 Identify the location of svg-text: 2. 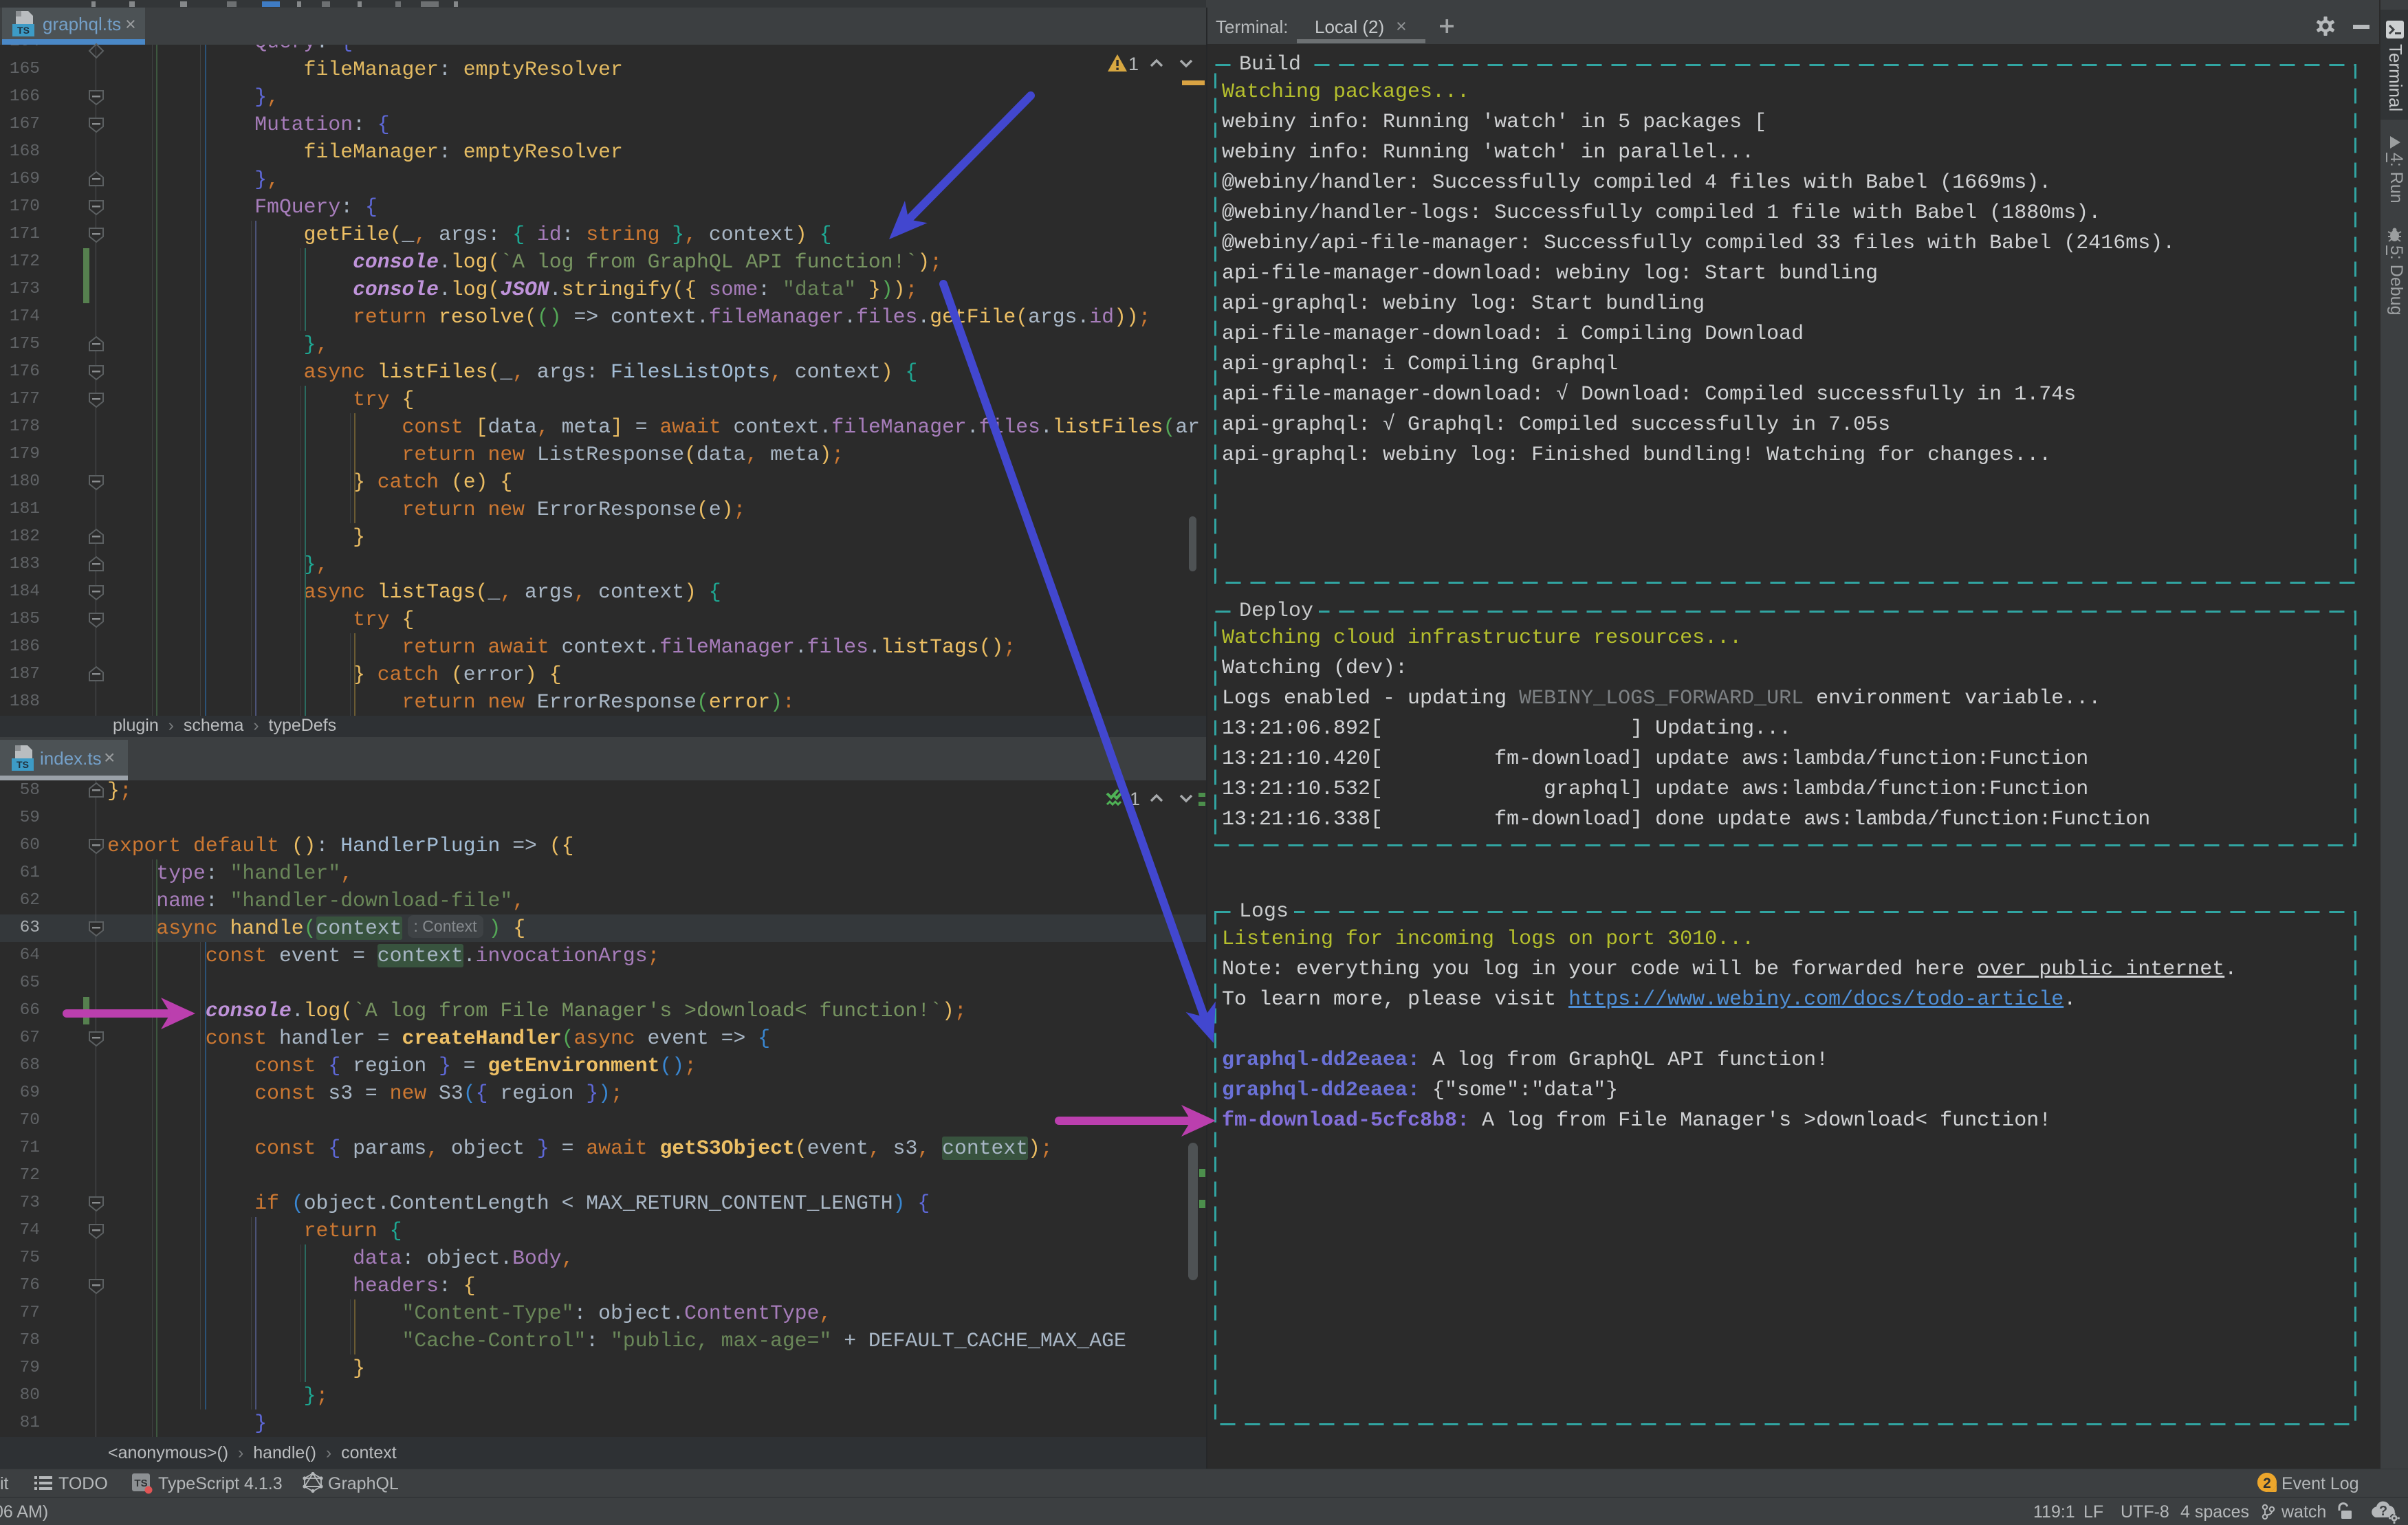
(2267, 1483).